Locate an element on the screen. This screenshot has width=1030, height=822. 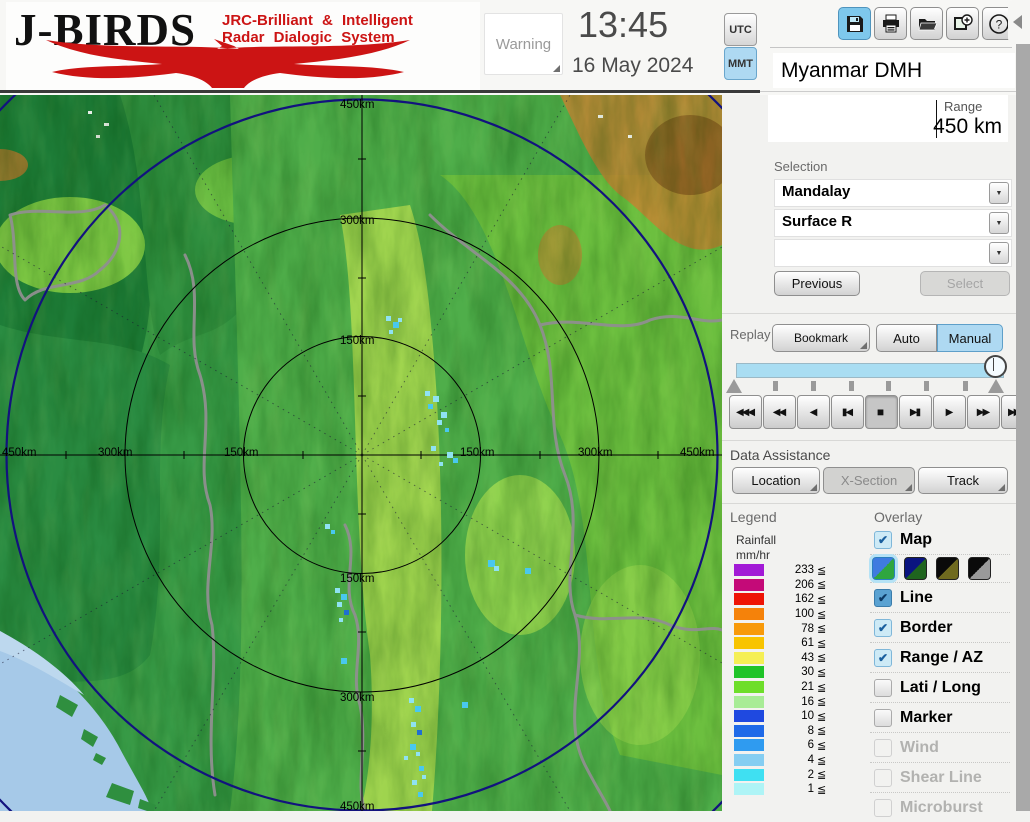
add-image-button is located at coordinates (962, 23).